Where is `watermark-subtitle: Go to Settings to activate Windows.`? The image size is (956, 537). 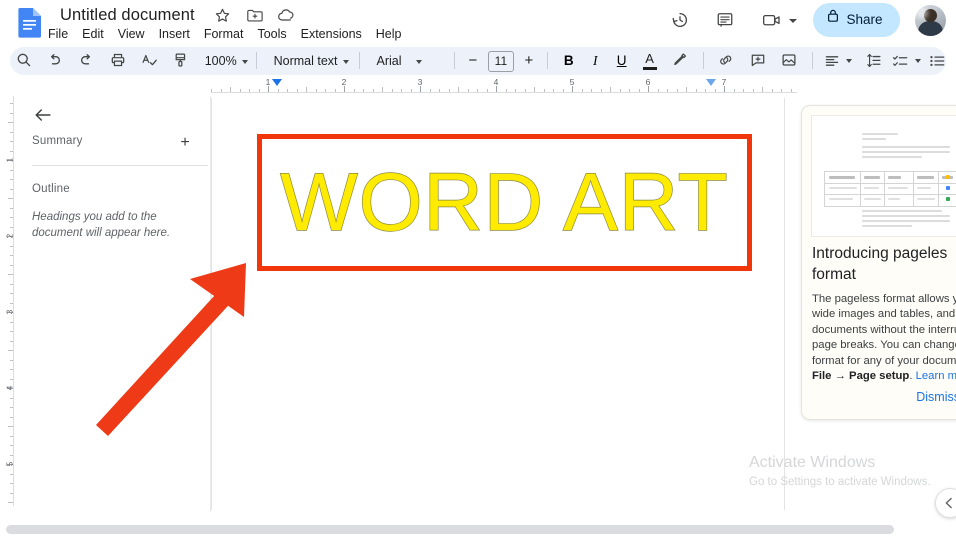
watermark-subtitle: Go to Settings to activate Windows. is located at coordinates (840, 482).